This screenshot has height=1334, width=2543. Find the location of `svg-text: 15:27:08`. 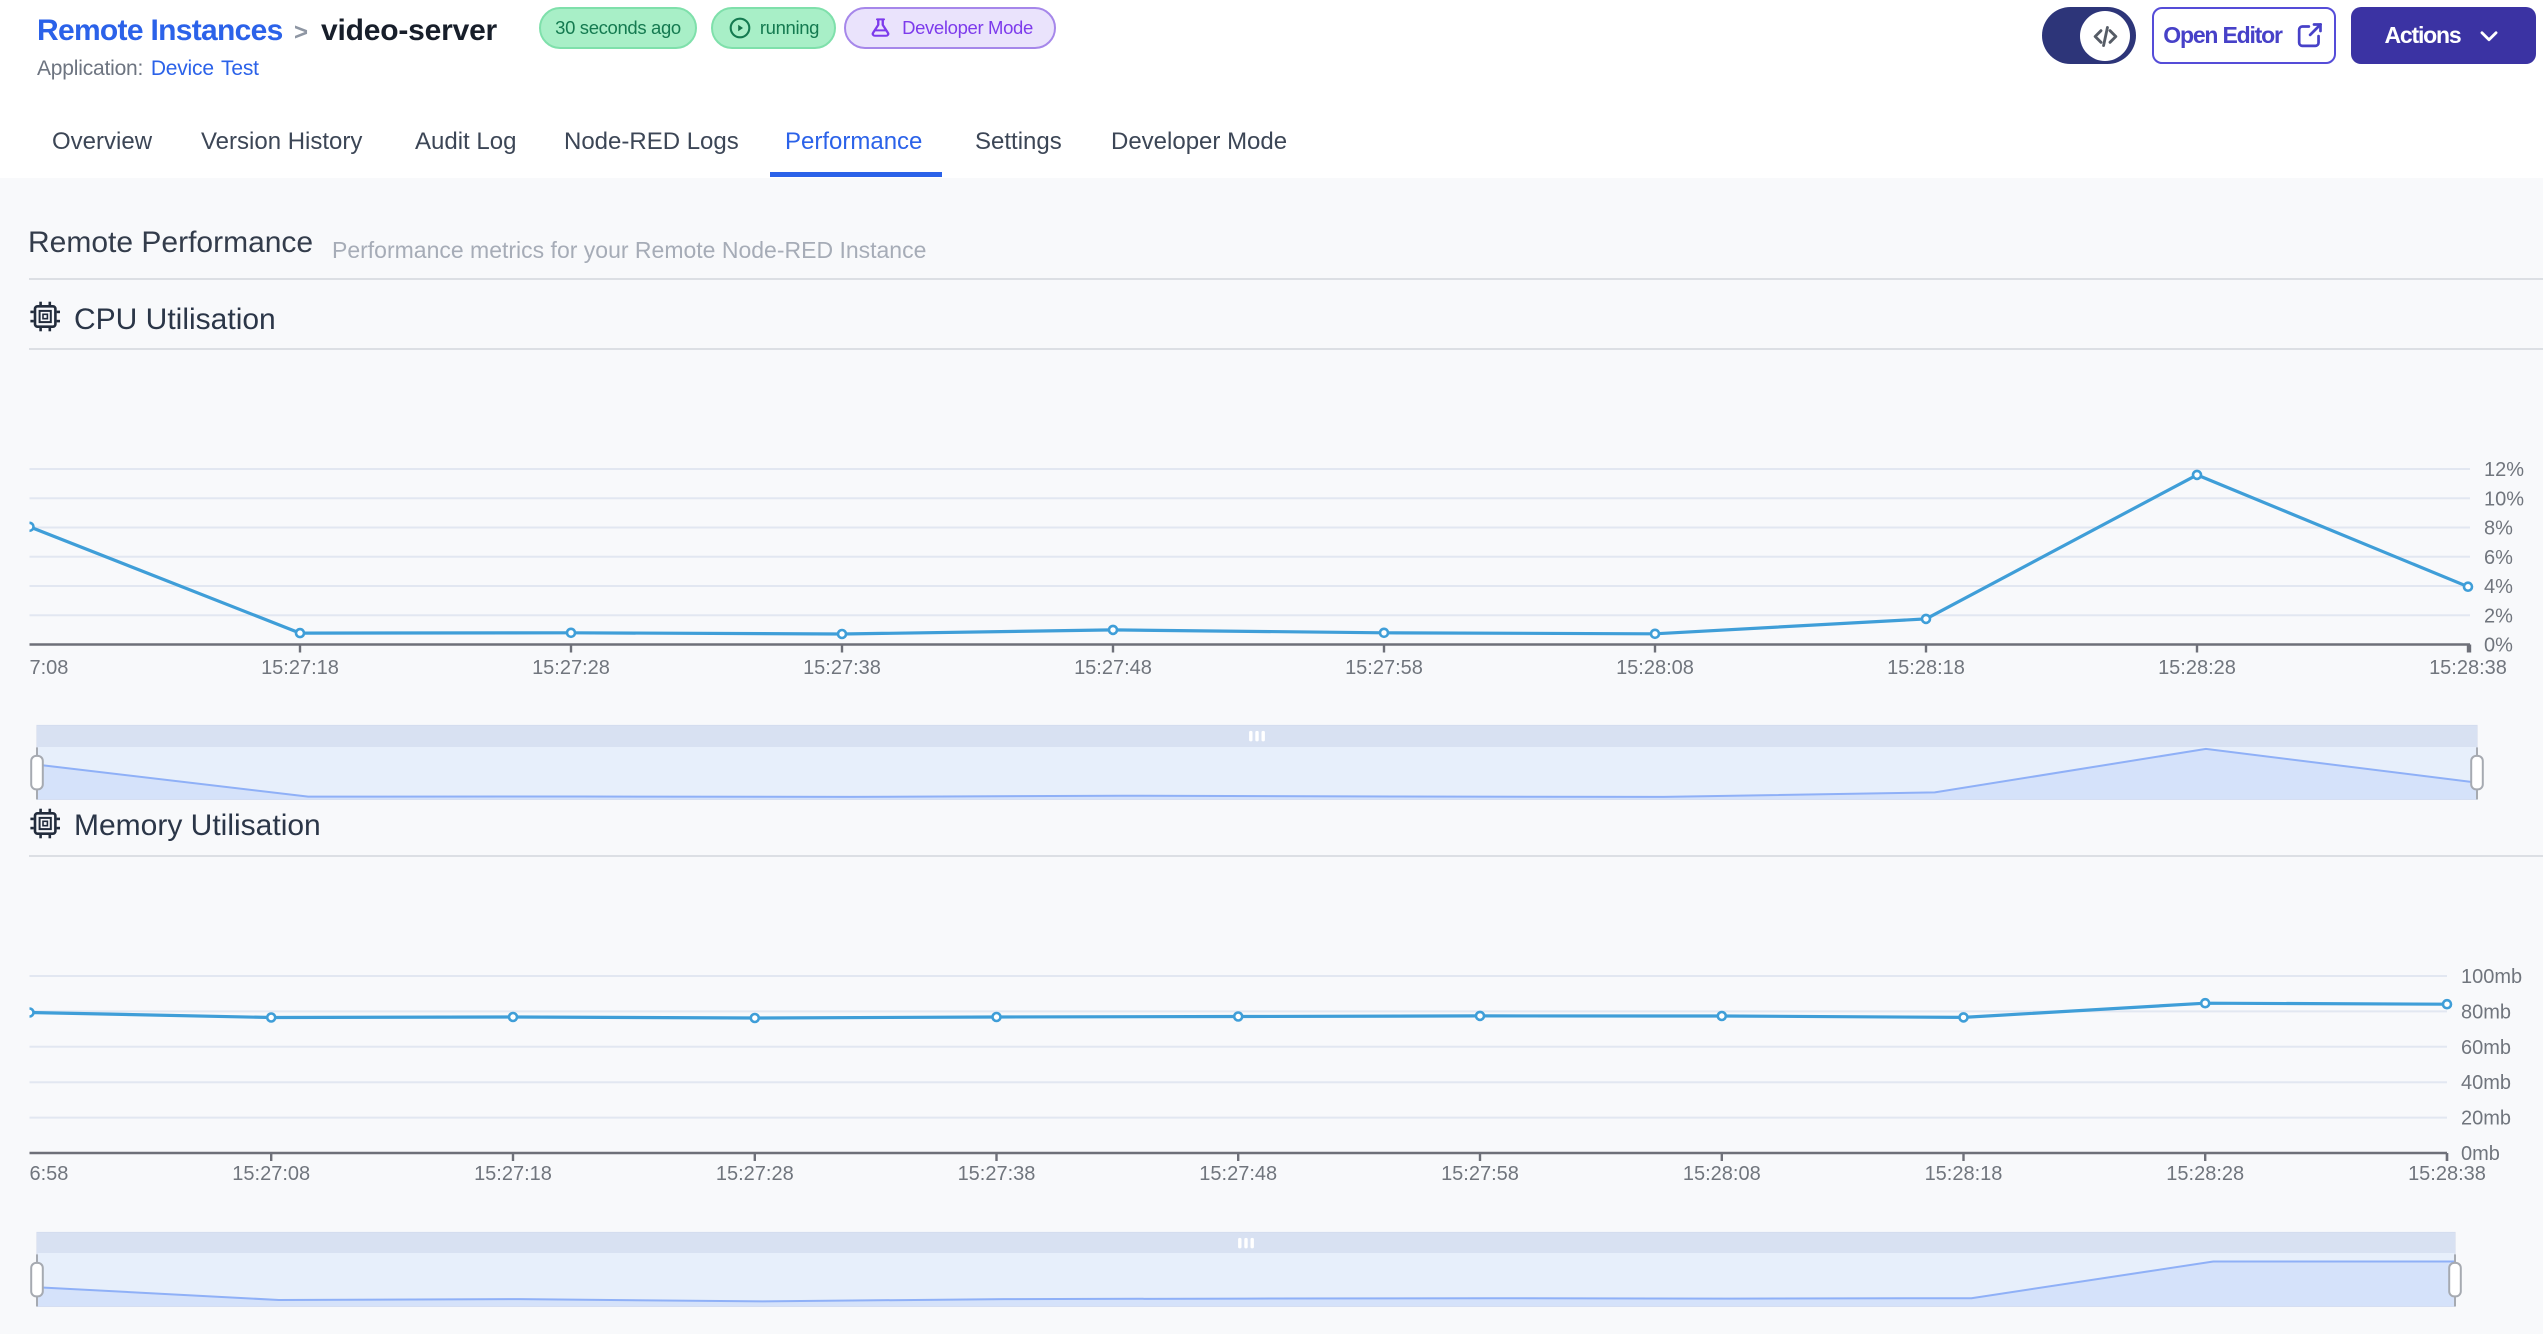

svg-text: 15:27:08 is located at coordinates (271, 1174).